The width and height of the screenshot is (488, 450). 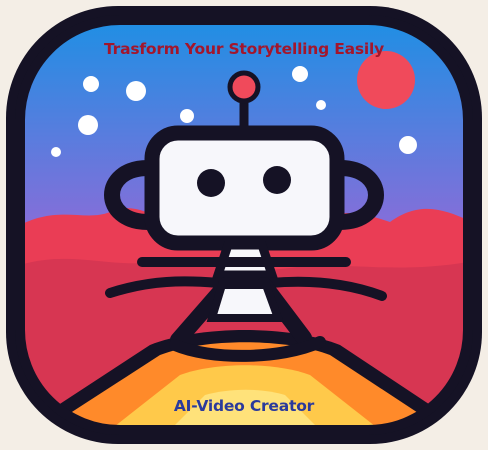 What do you see at coordinates (277, 180) in the screenshot?
I see `robot-eye-right` at bounding box center [277, 180].